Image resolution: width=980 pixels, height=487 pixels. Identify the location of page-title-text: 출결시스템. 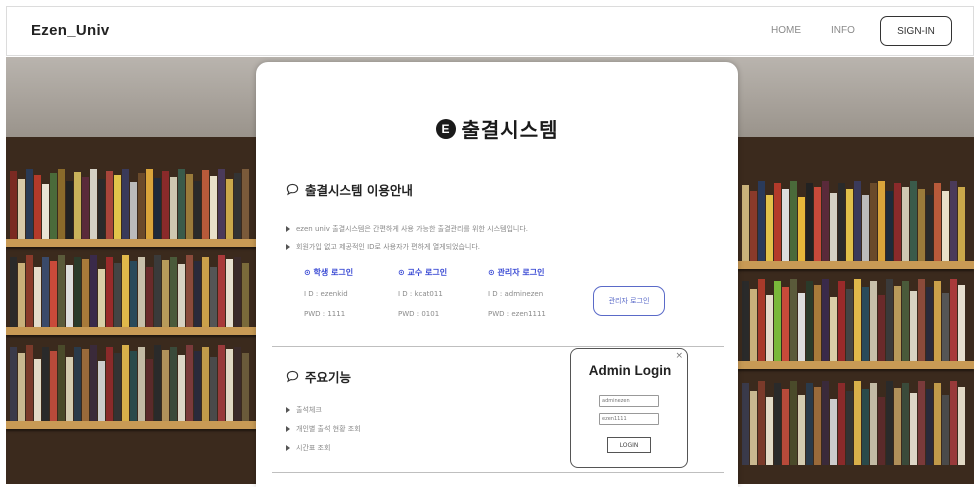
(510, 130).